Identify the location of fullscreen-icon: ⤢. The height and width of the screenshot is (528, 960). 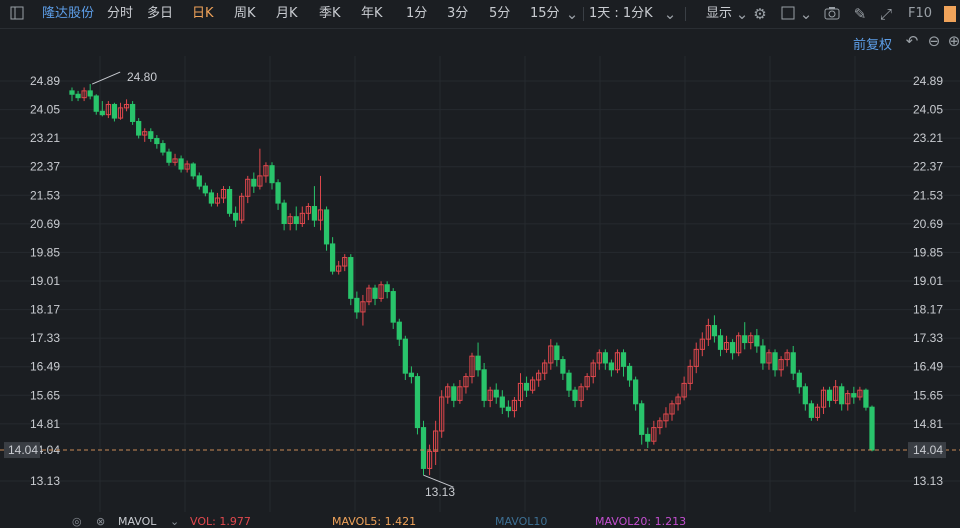
(886, 14).